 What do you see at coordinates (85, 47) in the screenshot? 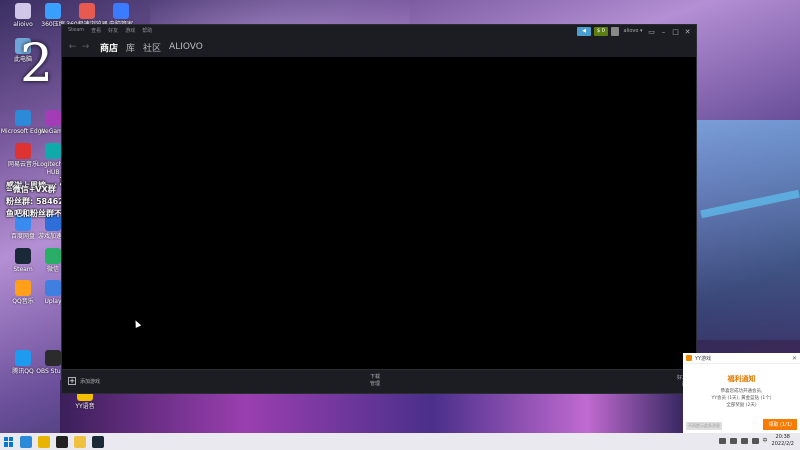
I see `forward-arrow-icon: →` at bounding box center [85, 47].